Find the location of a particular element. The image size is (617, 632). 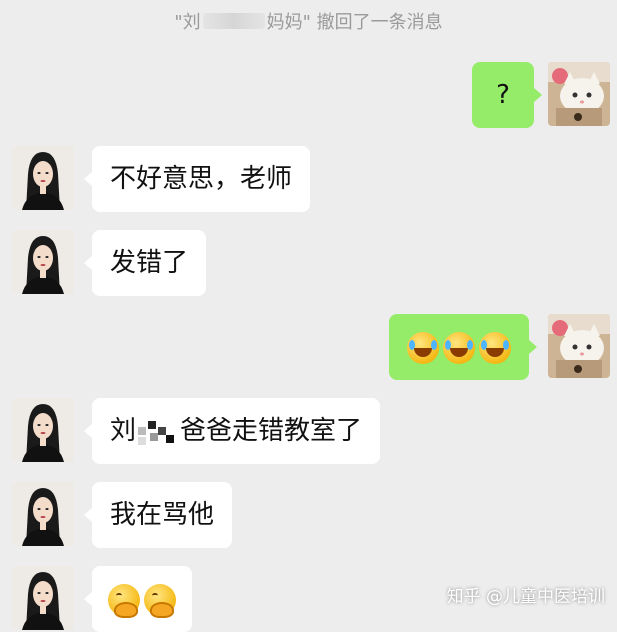

zhihu-watermark: 知乎 @儿童中医培训 is located at coordinates (525, 597).